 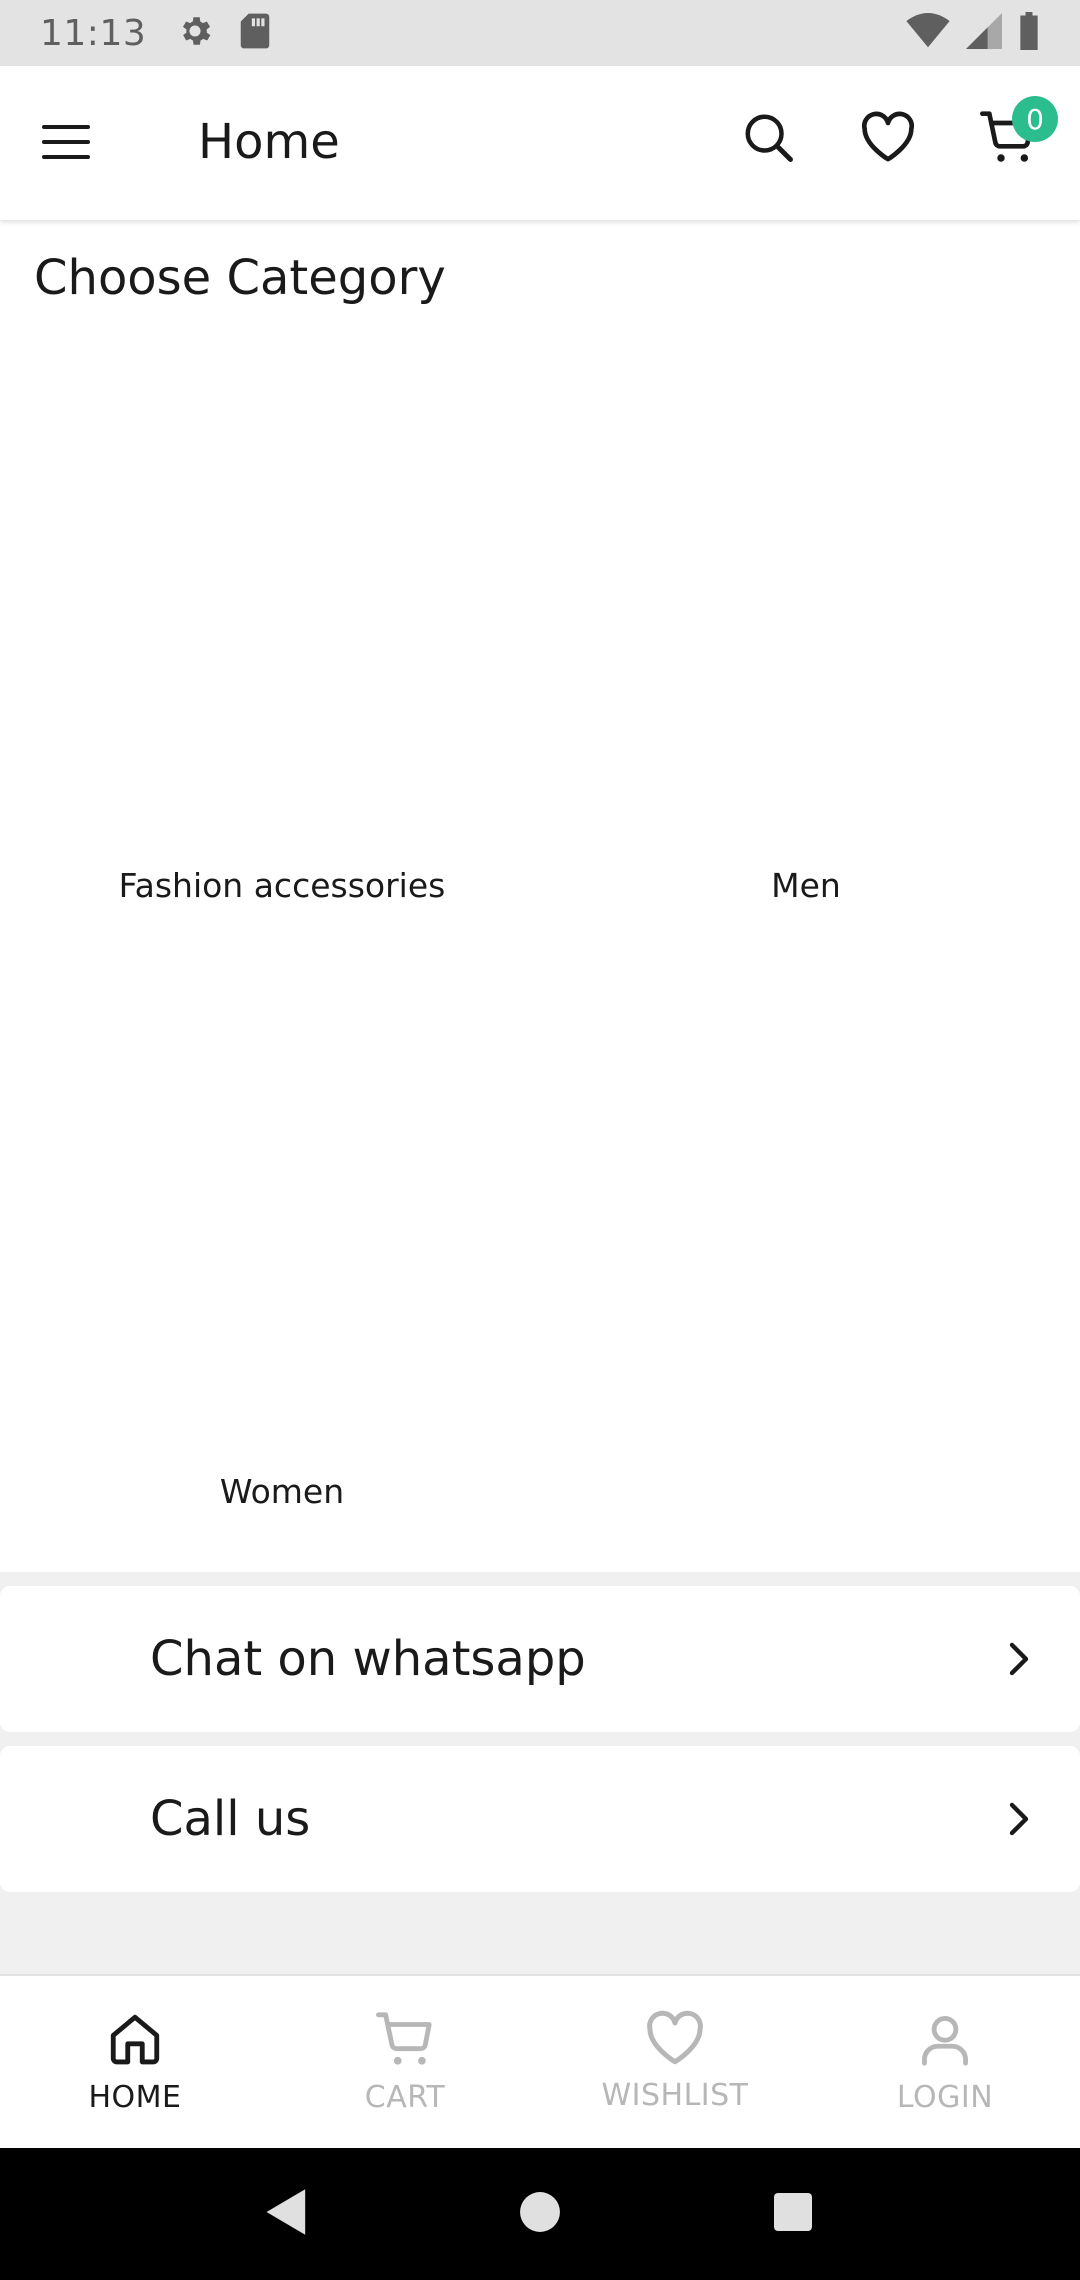 I want to click on category-fashion-accessories: Fashion accessories, so click(x=282, y=885).